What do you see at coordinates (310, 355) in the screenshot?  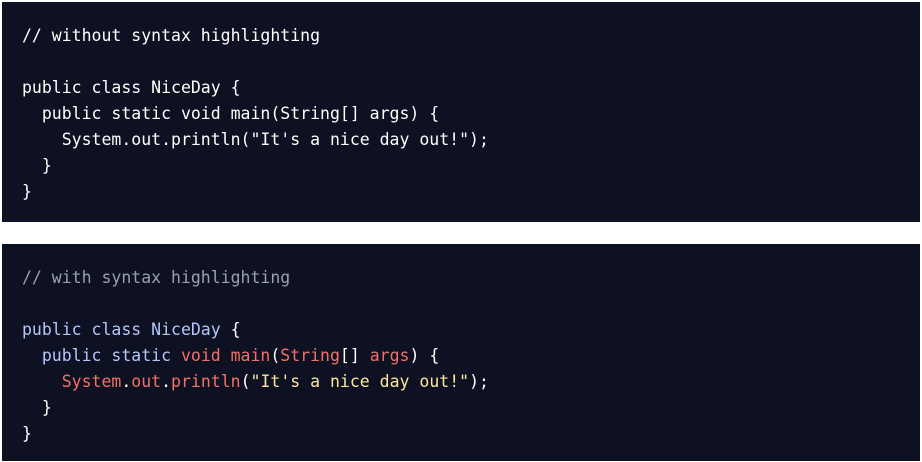 I see `code-token-function: String` at bounding box center [310, 355].